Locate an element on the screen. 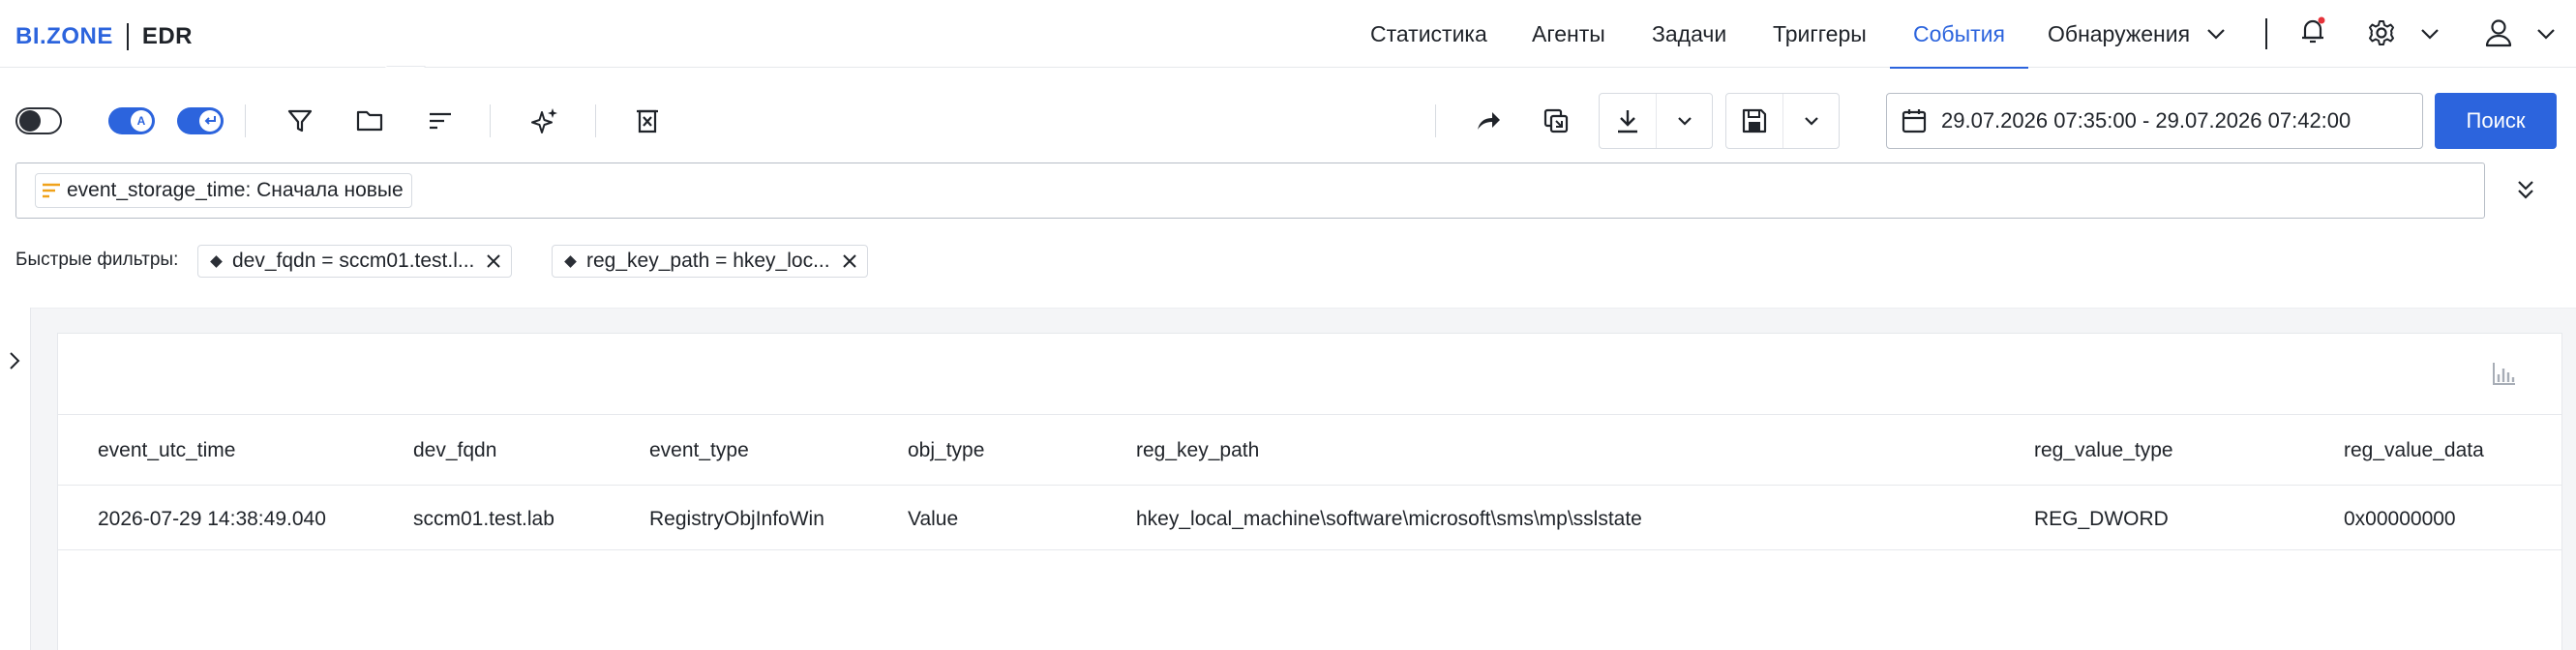 The image size is (2576, 650). enter-submit-toggle is located at coordinates (200, 120).